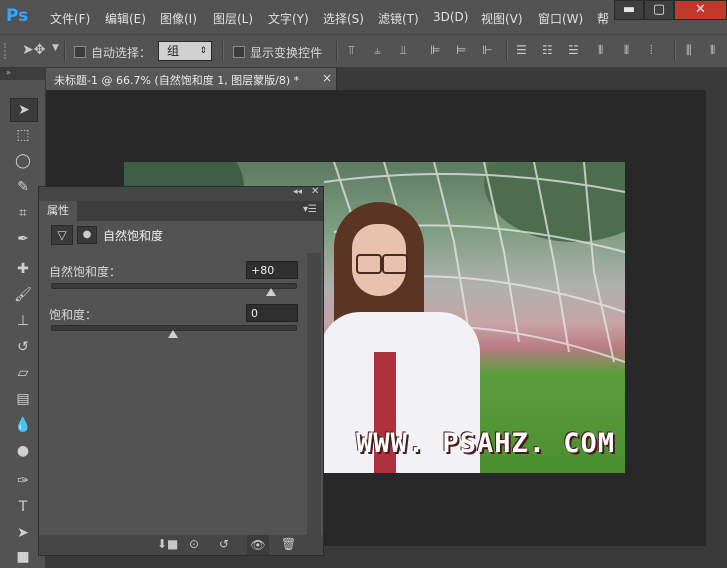 The image size is (727, 568). What do you see at coordinates (23, 347) in the screenshot?
I see `history-brush-tool-icon: ↺` at bounding box center [23, 347].